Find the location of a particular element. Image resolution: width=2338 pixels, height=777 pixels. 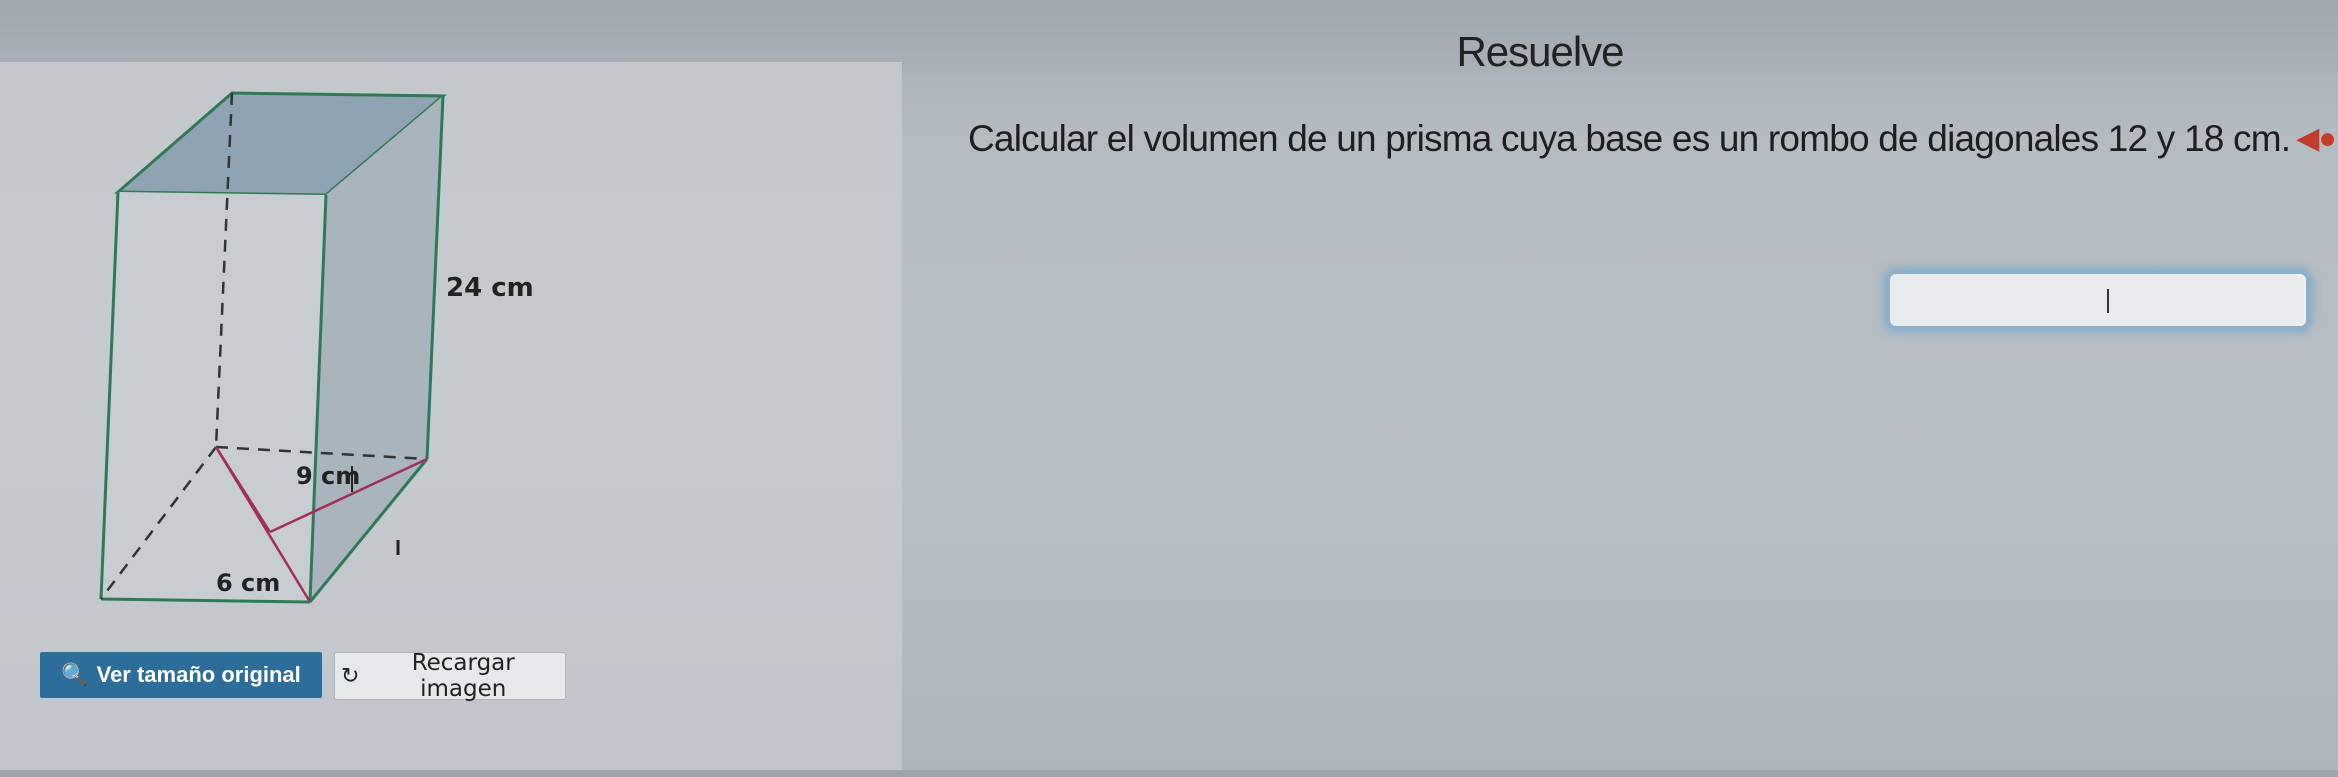

magnifier-icon: 🔍 is located at coordinates (75, 674).